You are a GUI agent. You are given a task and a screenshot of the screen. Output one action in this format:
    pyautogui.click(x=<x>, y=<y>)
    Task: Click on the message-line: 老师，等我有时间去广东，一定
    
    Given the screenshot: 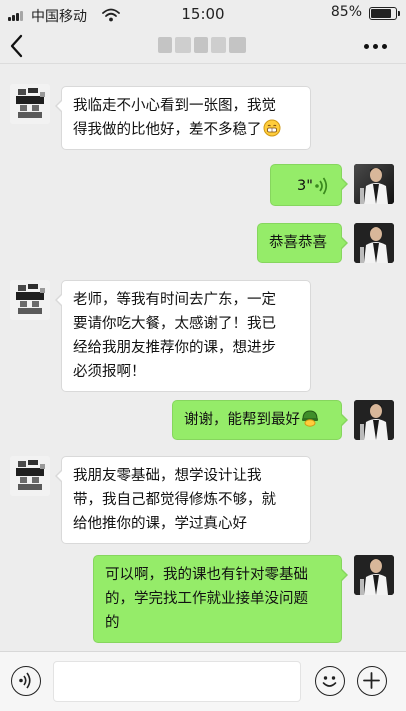 What is the action you would take?
    pyautogui.click(x=174, y=300)
    